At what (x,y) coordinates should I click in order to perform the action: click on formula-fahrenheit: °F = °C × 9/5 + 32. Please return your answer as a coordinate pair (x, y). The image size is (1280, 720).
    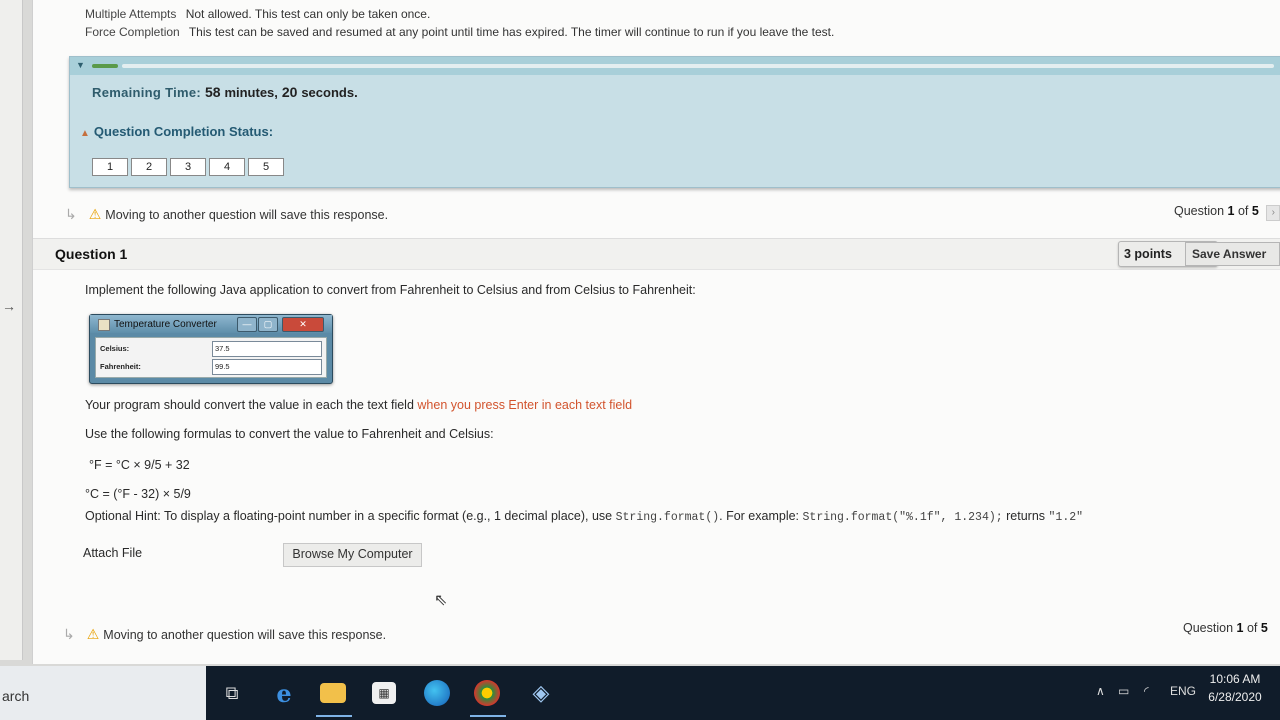
    Looking at the image, I should click on (139, 465).